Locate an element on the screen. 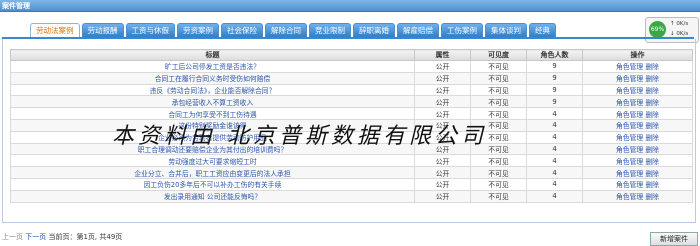 This screenshot has width=700, height=246. page-info: 当前页：第1页, 共49页 is located at coordinates (85, 237).